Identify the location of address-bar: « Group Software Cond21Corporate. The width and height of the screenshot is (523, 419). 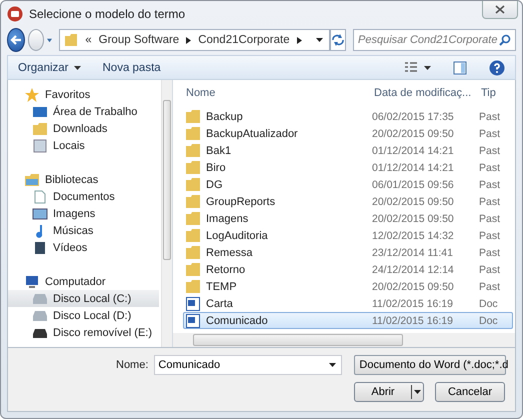
(194, 40).